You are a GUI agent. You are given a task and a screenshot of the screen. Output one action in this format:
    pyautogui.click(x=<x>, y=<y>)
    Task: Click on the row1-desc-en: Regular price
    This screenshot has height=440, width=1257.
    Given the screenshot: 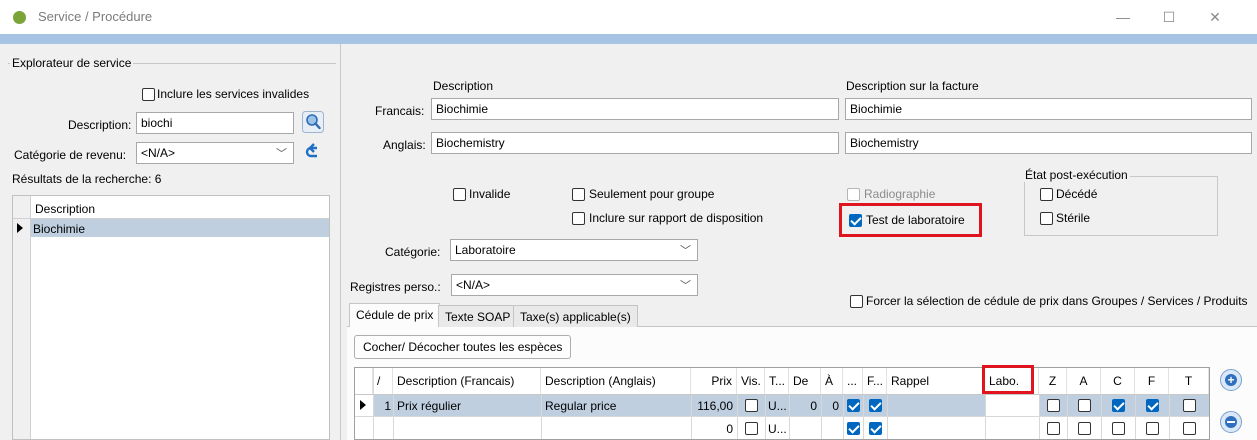 What is the action you would take?
    pyautogui.click(x=580, y=406)
    